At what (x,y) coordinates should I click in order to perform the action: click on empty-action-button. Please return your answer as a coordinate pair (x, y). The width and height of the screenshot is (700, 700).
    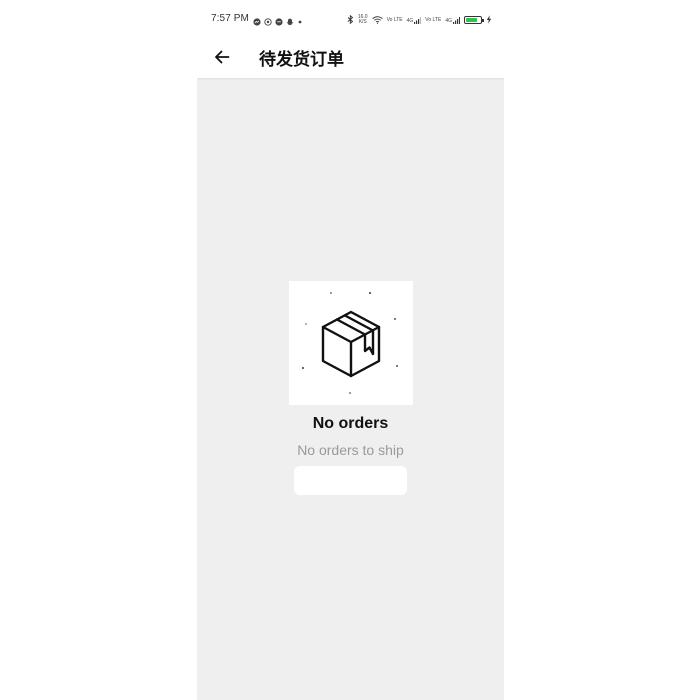
    Looking at the image, I should click on (350, 480).